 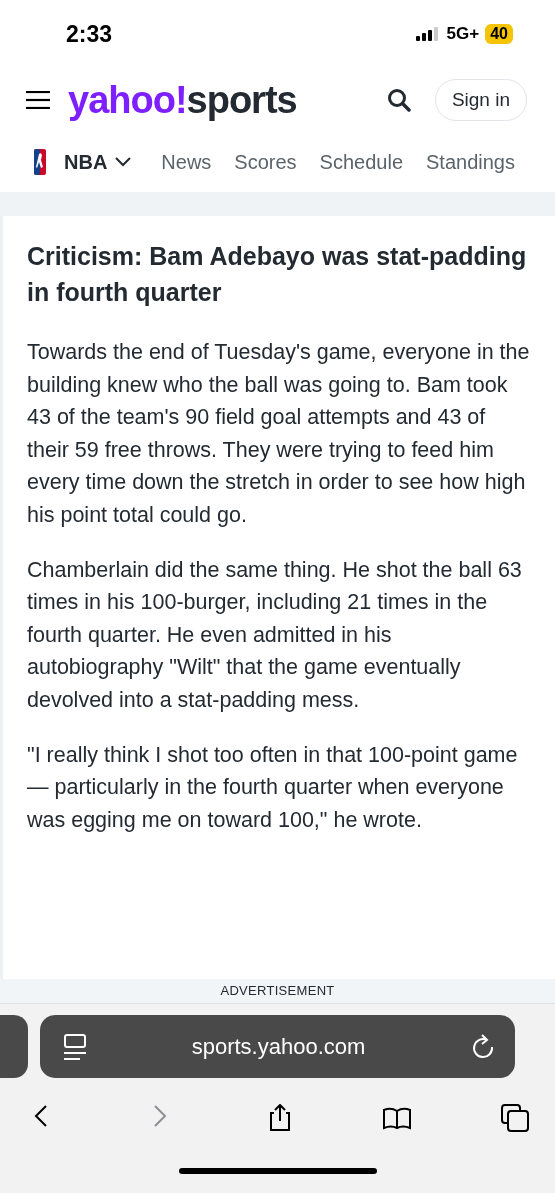 What do you see at coordinates (14, 1046) in the screenshot?
I see `previous-tab-edge` at bounding box center [14, 1046].